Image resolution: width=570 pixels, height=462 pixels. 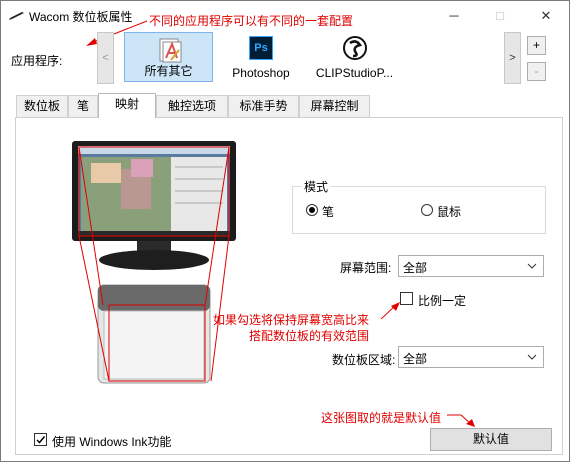 I want to click on windows-ink-label: 使用 Windows Ink功能, so click(x=112, y=442).